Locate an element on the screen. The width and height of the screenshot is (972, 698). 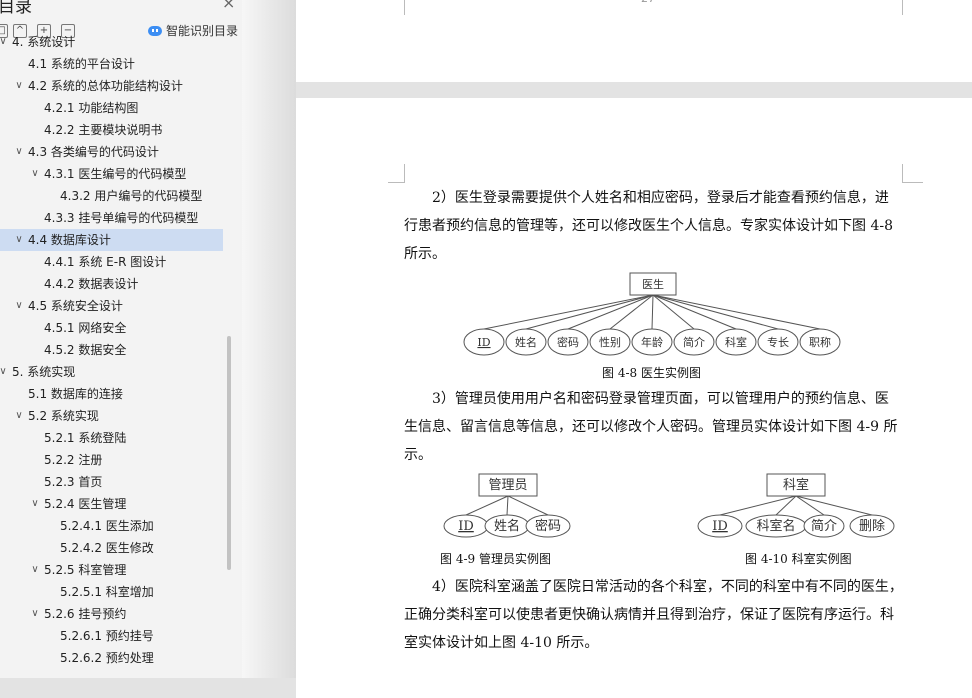
toc-item-label: 5.2.6.2 预约处理 is located at coordinates (107, 658).